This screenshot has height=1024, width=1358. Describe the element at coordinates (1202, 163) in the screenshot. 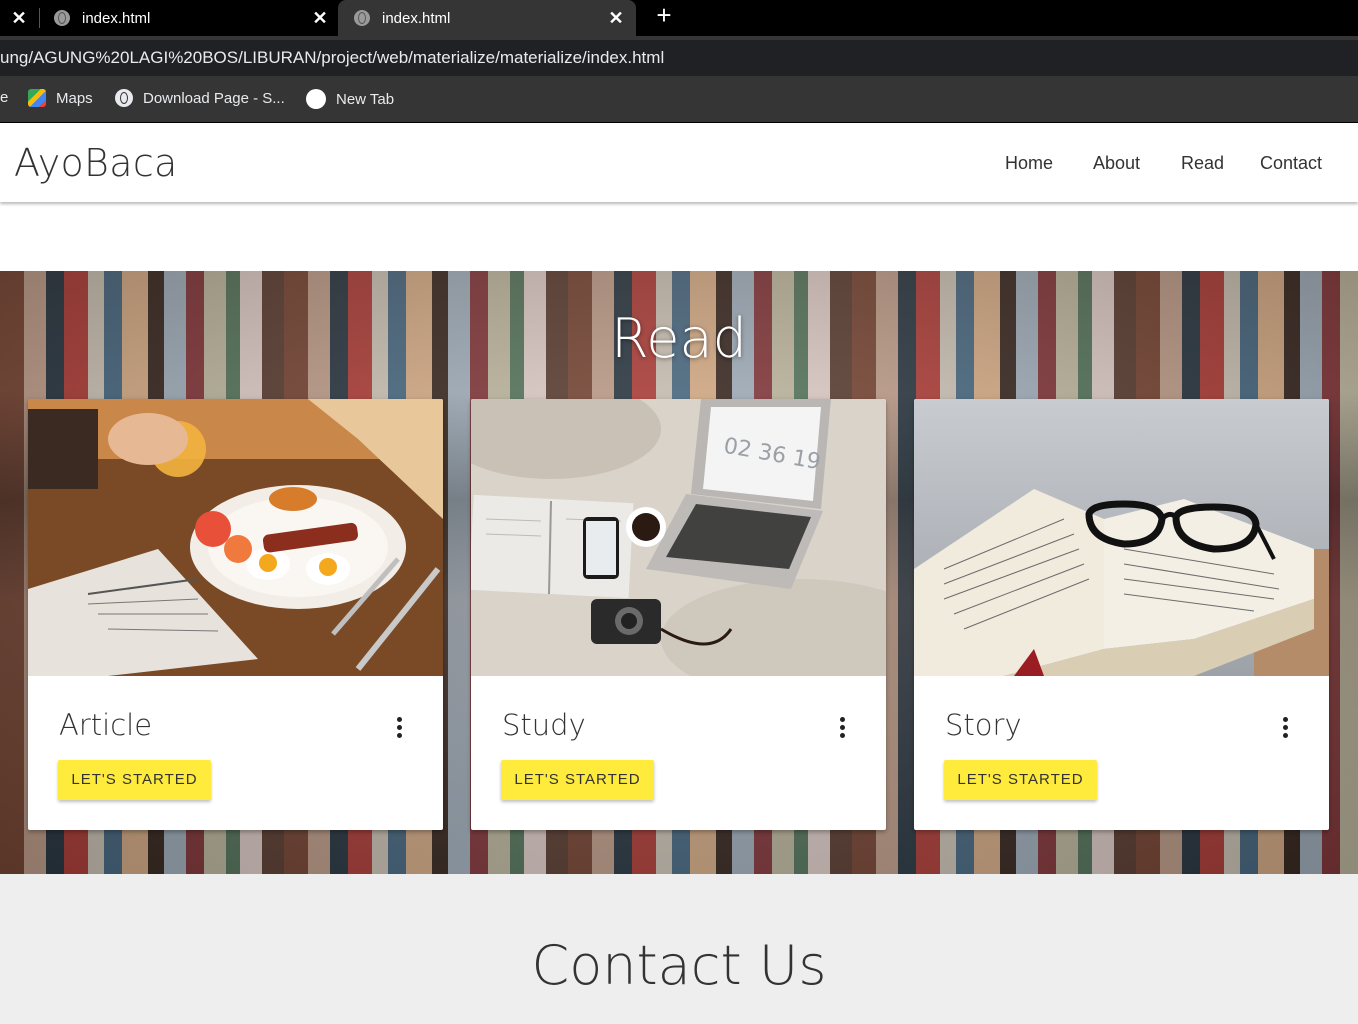

I see `nav-link-read: Read` at that location.